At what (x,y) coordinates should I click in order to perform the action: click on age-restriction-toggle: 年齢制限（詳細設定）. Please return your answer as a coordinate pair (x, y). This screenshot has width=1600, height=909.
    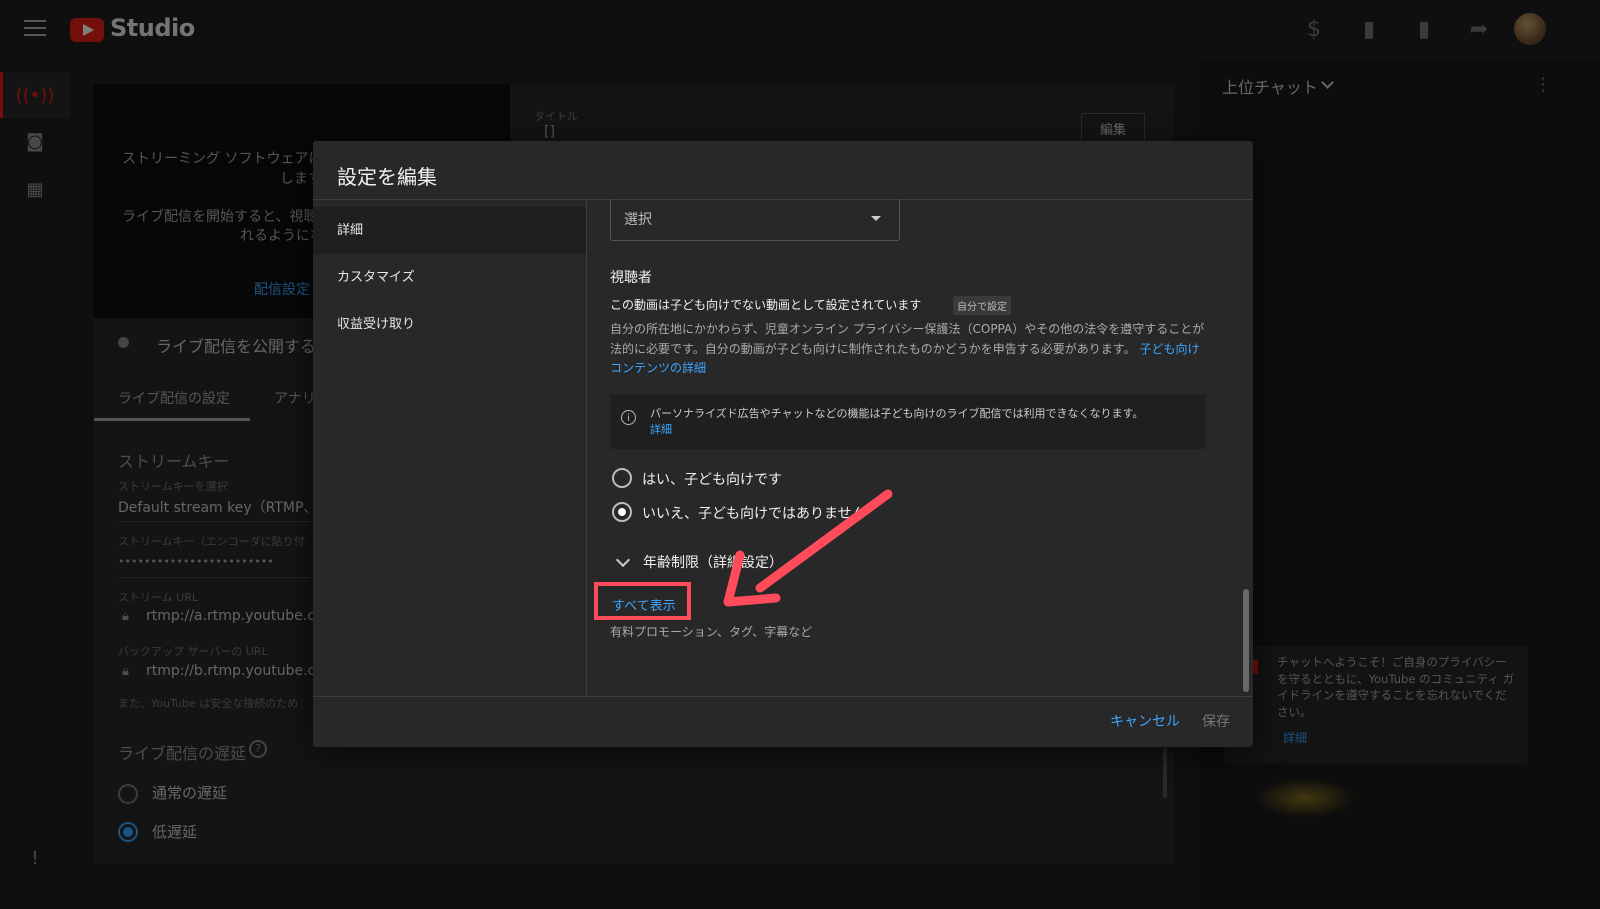
    Looking at the image, I should click on (713, 562).